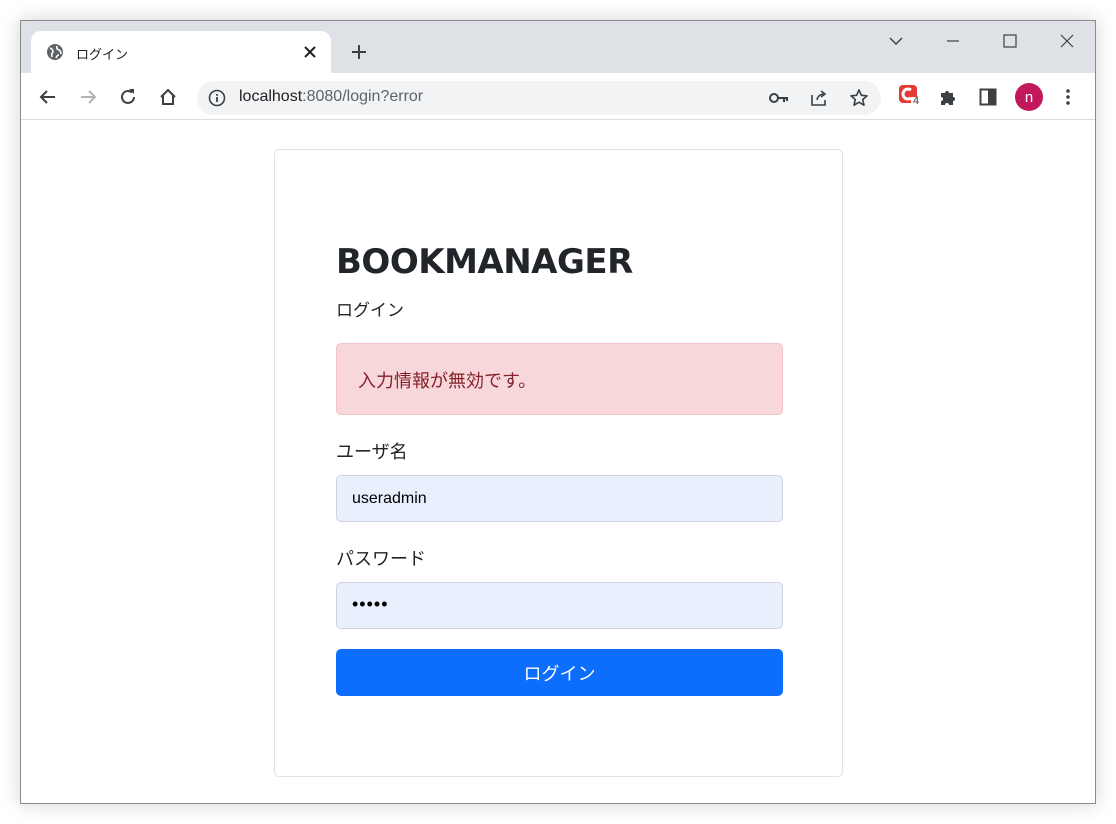 The height and width of the screenshot is (824, 1116). I want to click on key-icon, so click(779, 98).